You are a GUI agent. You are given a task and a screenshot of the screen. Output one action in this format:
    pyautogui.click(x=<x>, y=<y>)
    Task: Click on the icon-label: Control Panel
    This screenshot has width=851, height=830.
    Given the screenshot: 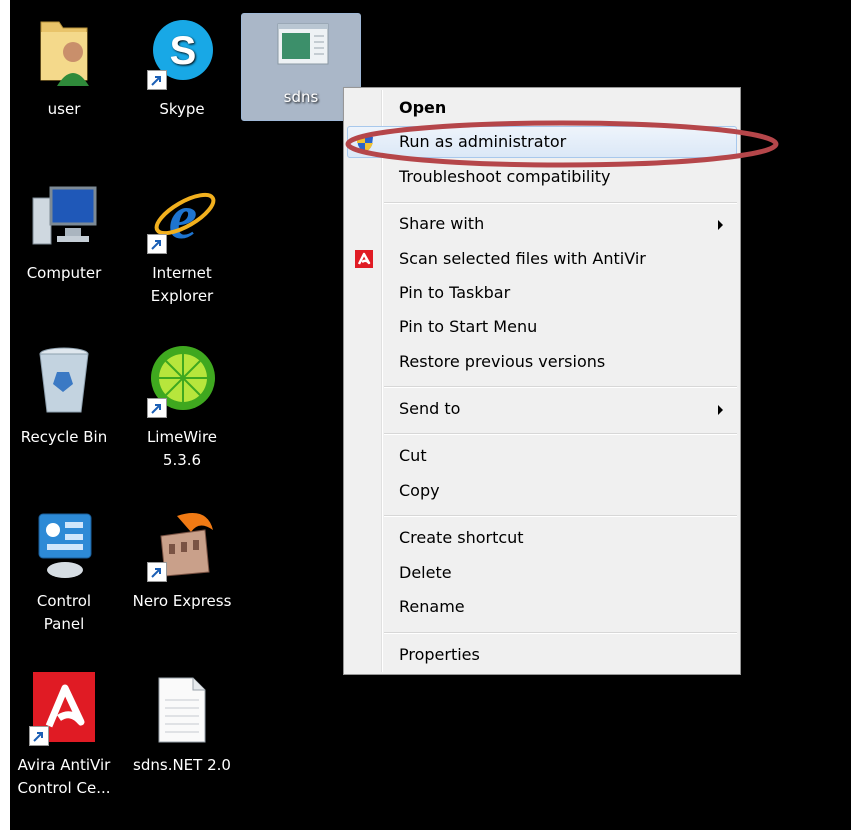 What is the action you would take?
    pyautogui.click(x=64, y=612)
    